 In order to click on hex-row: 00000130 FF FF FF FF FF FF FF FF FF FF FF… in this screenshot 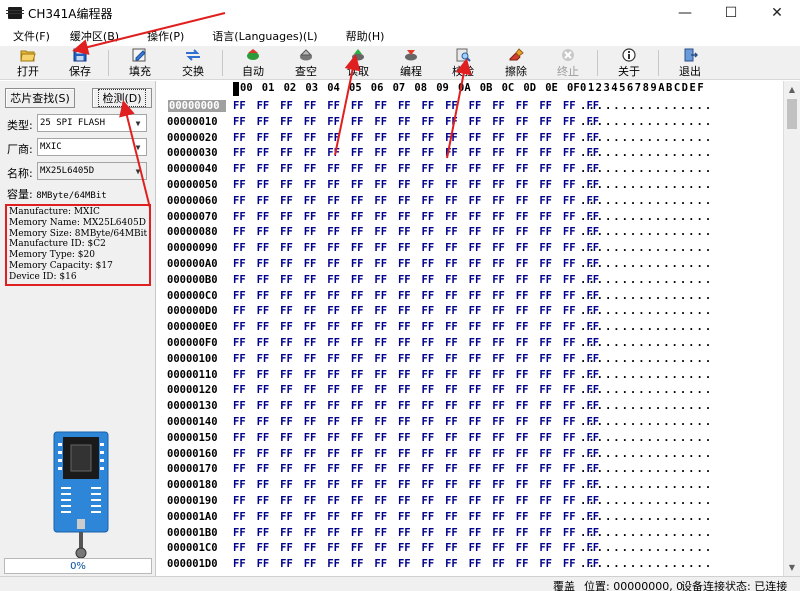, I will do `click(470, 406)`.